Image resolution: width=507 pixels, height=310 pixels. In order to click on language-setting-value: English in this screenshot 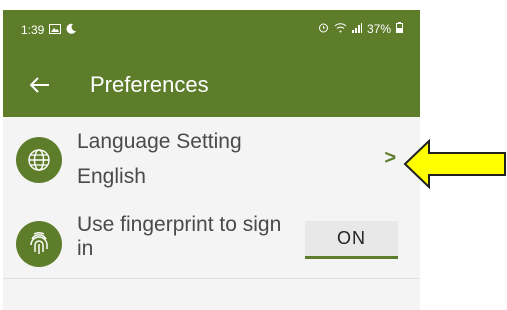, I will do `click(111, 176)`.